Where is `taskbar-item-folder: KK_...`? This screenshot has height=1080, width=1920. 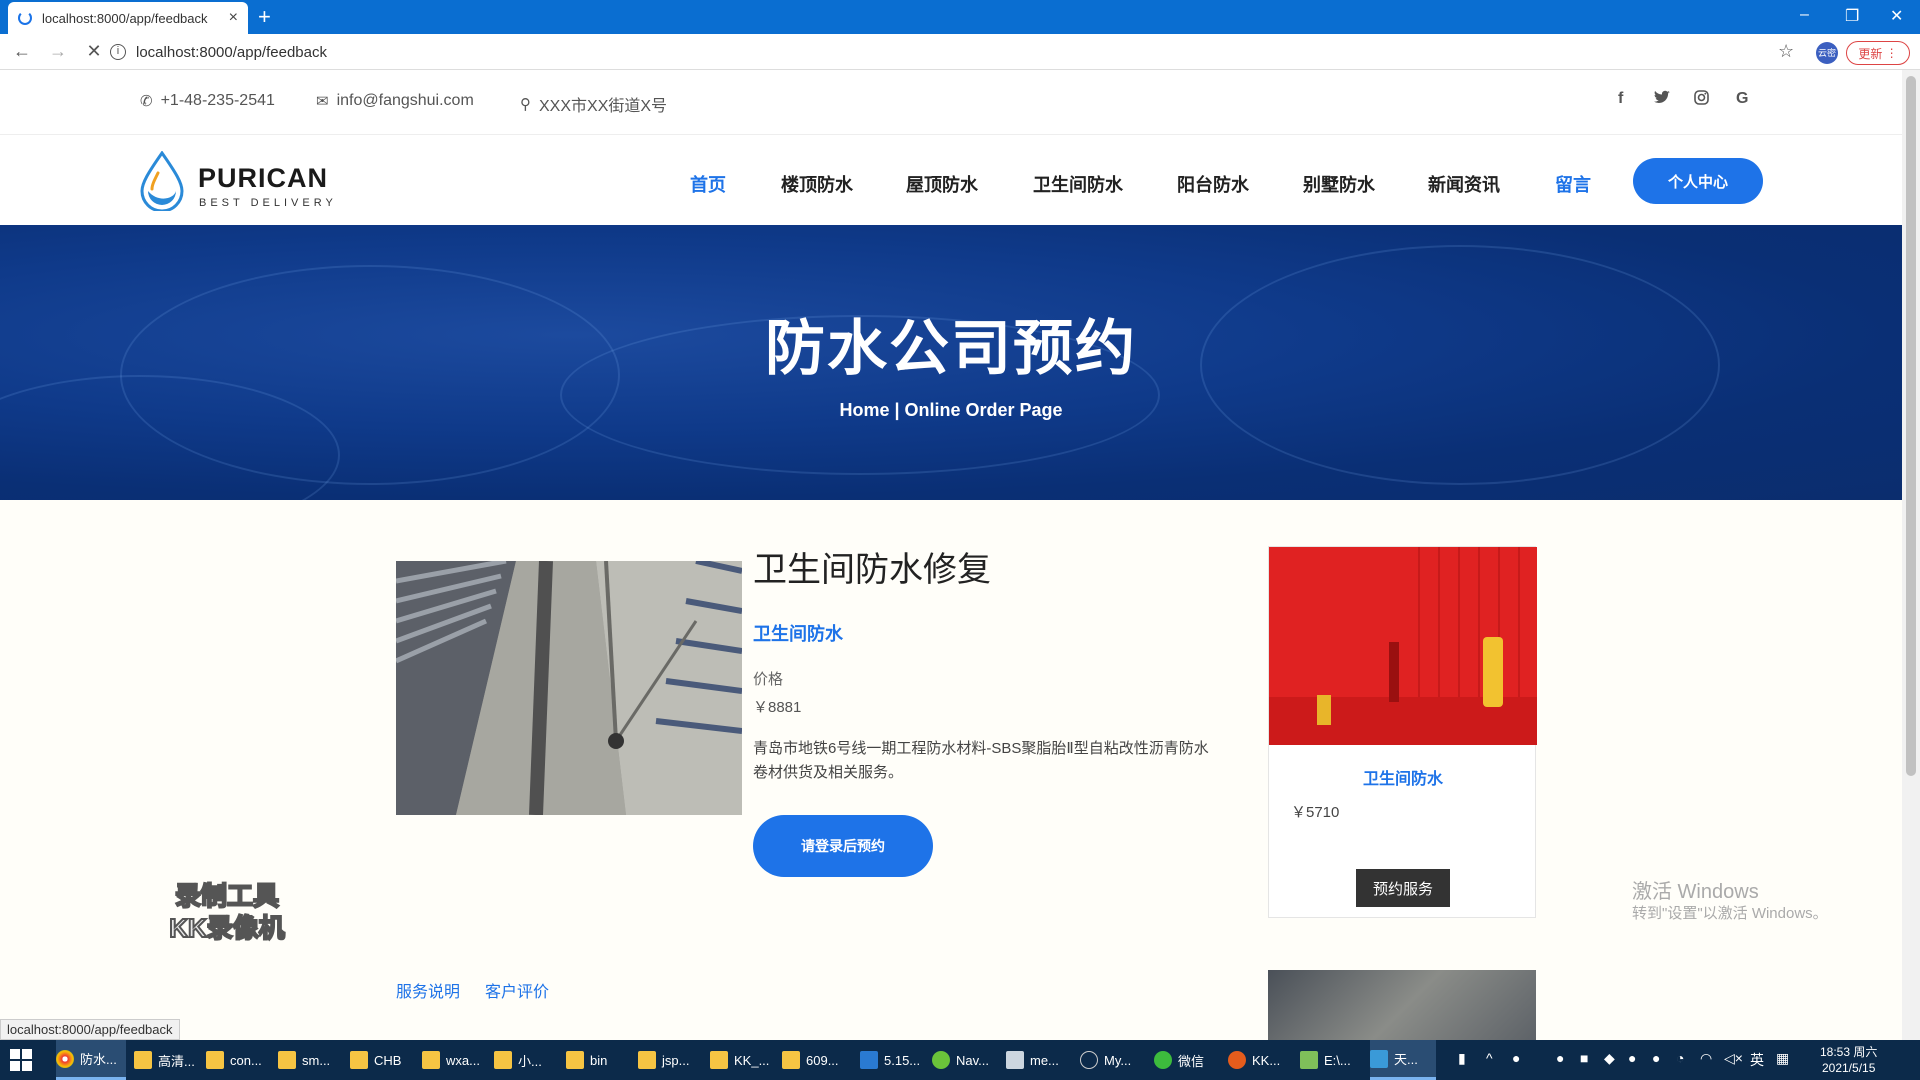 taskbar-item-folder: KK_... is located at coordinates (739, 1060).